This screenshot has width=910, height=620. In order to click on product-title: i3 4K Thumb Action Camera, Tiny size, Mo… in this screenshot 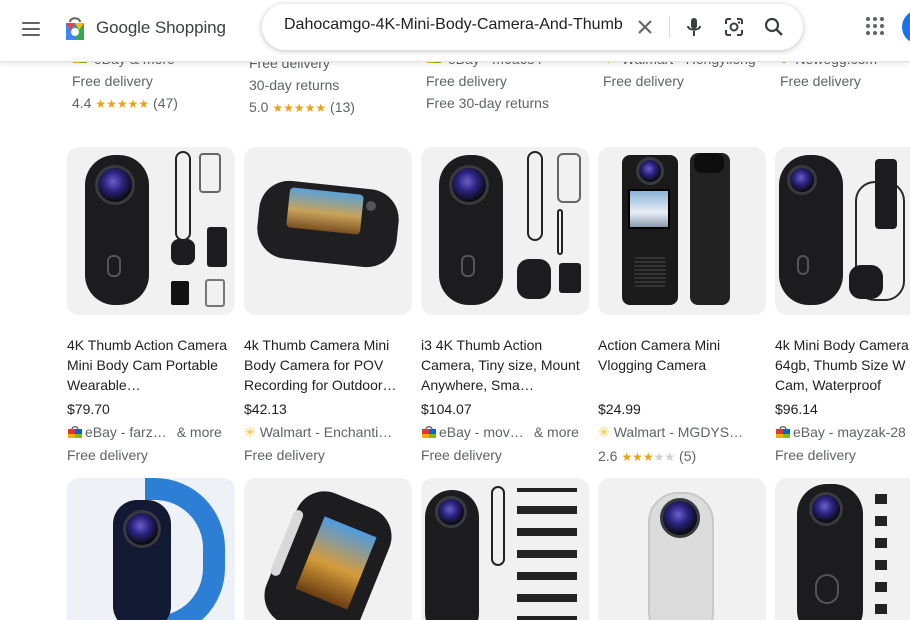, I will do `click(505, 365)`.